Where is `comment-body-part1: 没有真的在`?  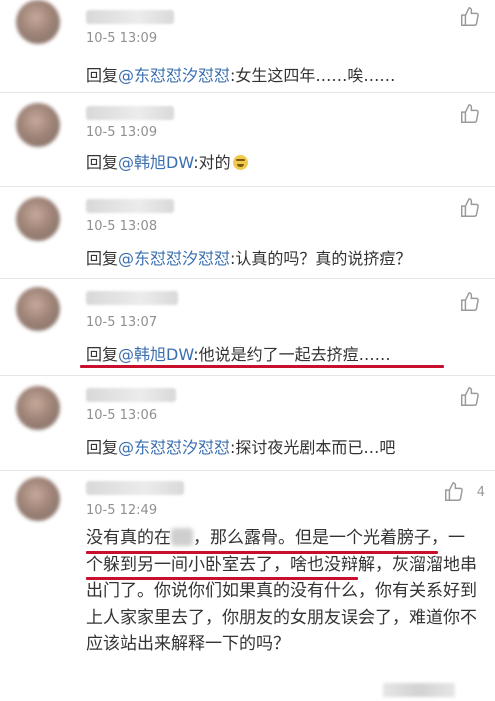
comment-body-part1: 没有真的在 is located at coordinates (128, 538).